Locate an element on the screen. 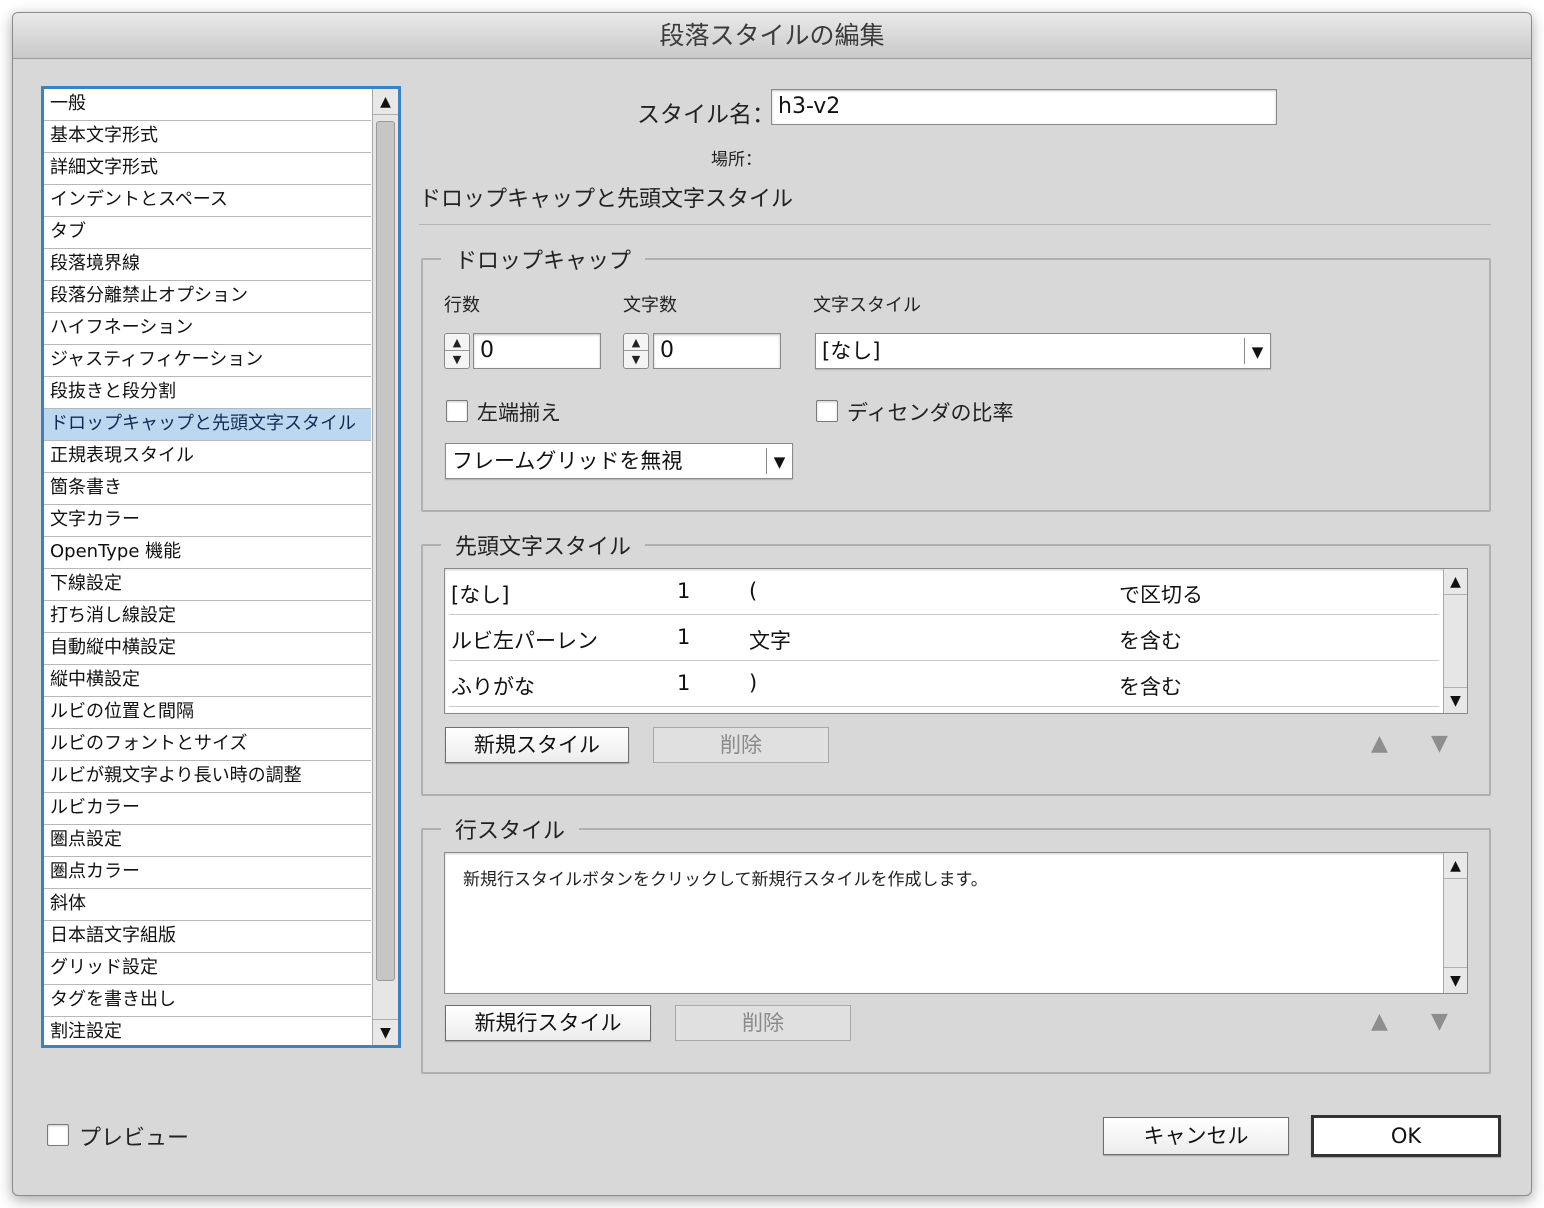 The width and height of the screenshot is (1544, 1208). category-item: 正規表現スタイル is located at coordinates (207, 457).